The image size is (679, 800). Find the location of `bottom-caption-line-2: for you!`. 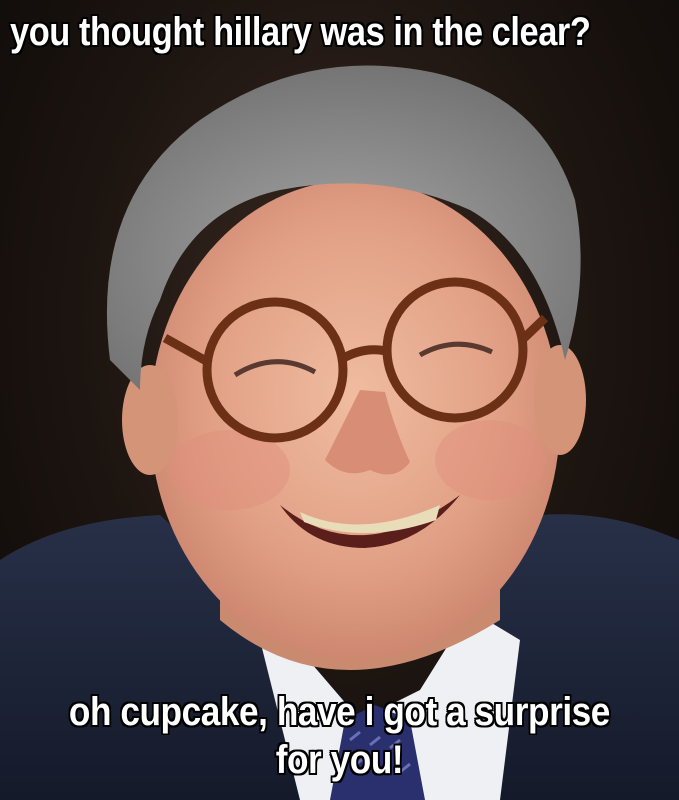

bottom-caption-line-2: for you! is located at coordinates (339, 760).